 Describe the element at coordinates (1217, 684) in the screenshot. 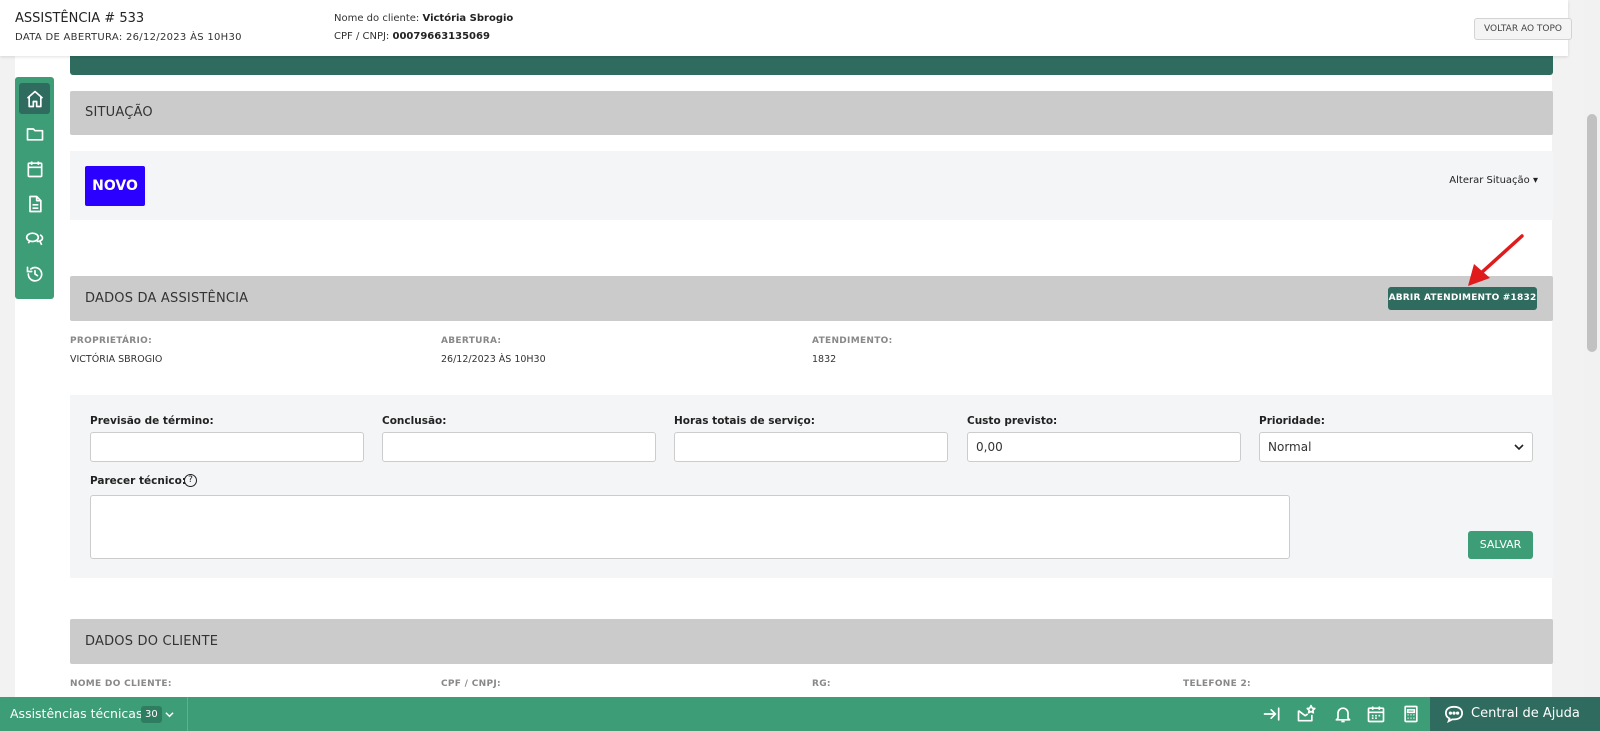

I see `client-phone2-field-label: TELEFONE 2:` at that location.